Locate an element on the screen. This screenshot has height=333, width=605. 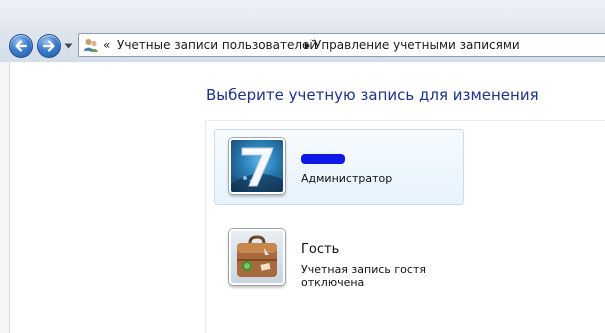
back-button is located at coordinates (21, 46).